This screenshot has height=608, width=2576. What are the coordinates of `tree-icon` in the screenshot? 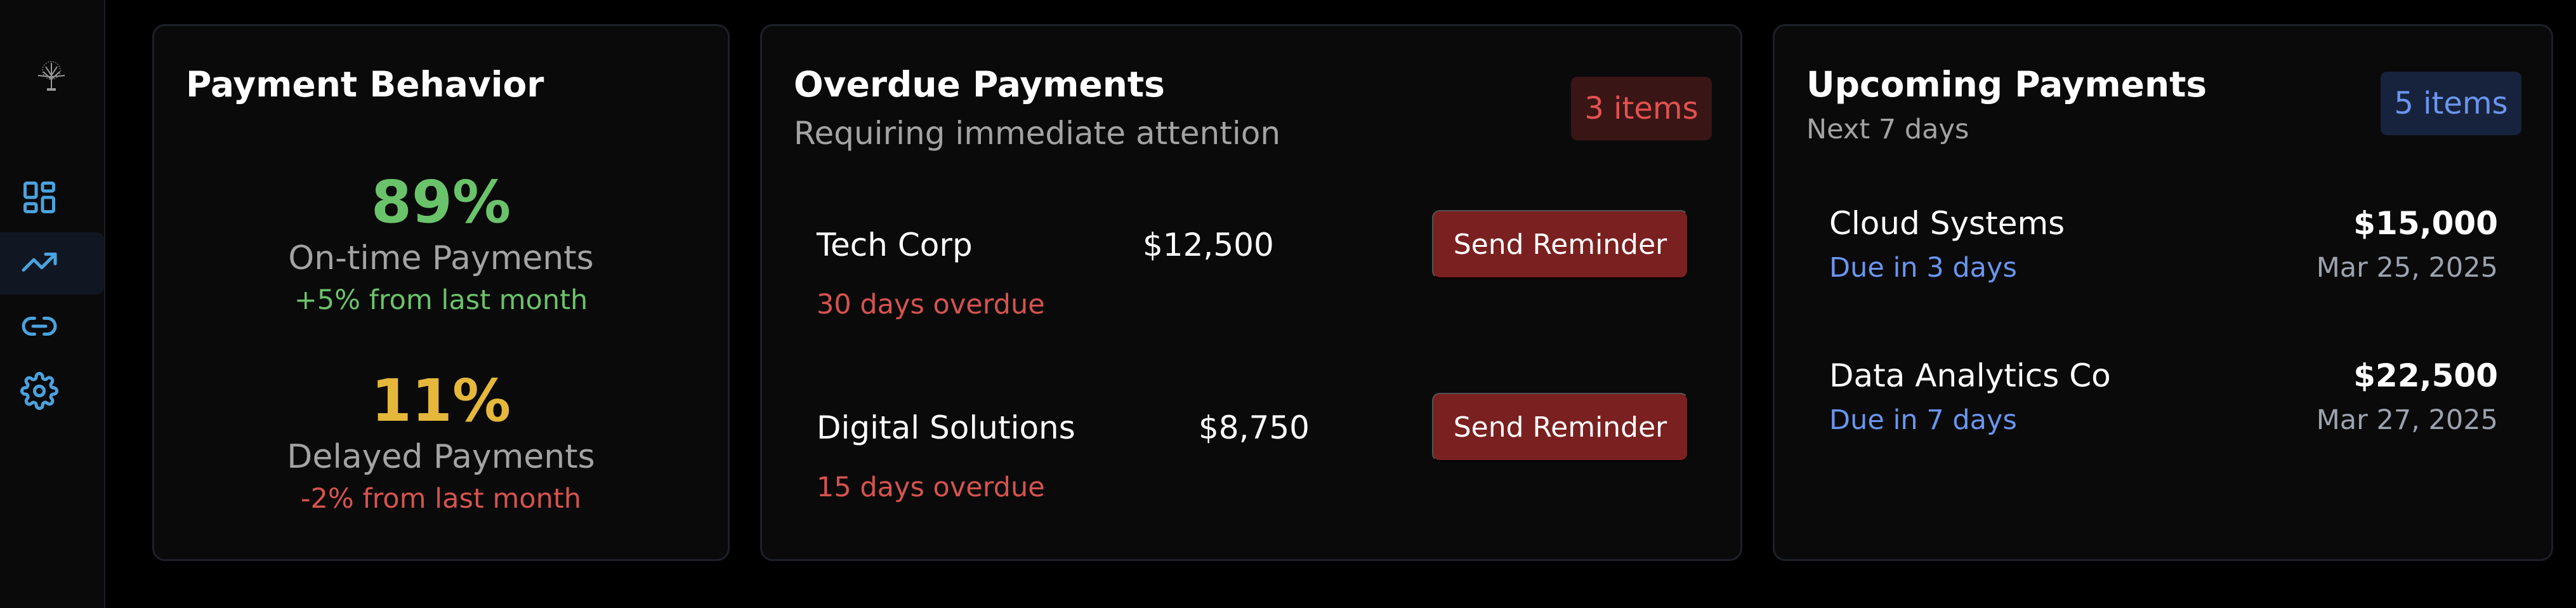 It's located at (51, 76).